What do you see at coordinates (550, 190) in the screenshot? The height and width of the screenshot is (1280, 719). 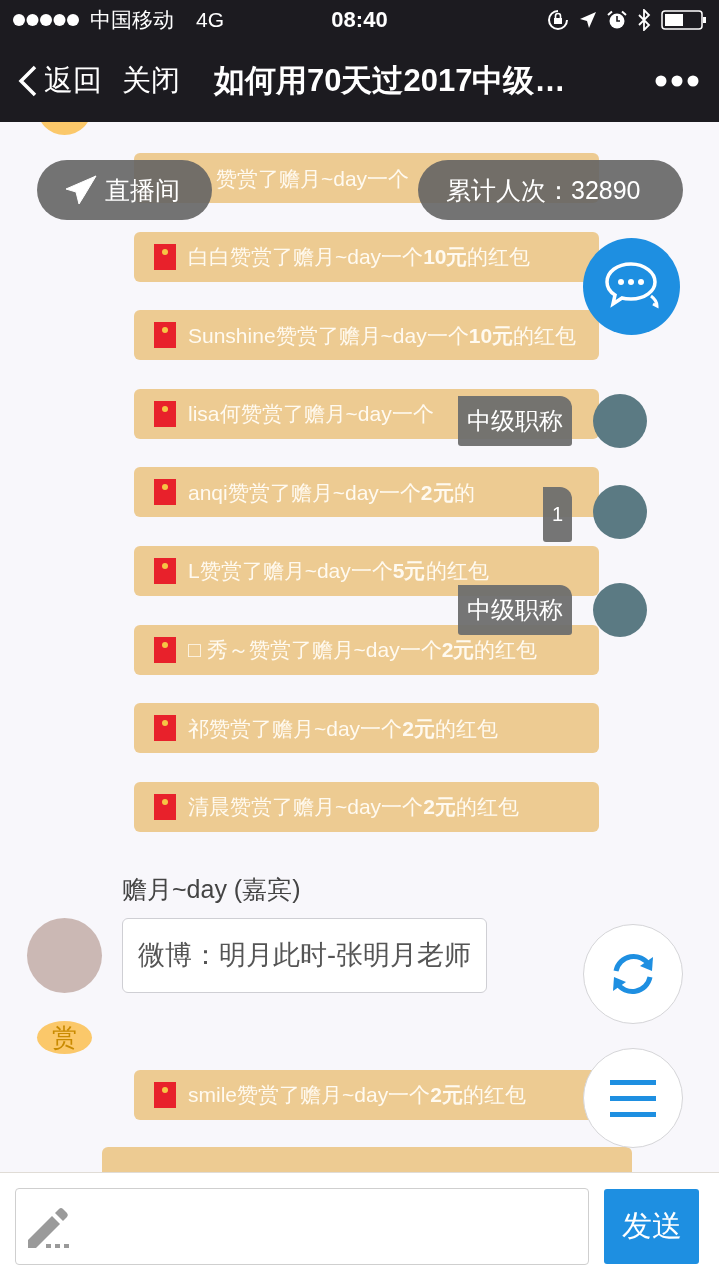 I see `visitor-count: 累计人次：32890` at bounding box center [550, 190].